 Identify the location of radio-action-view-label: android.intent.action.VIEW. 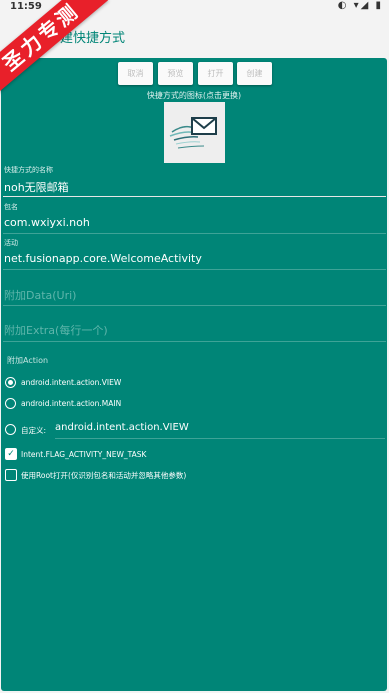
(71, 382).